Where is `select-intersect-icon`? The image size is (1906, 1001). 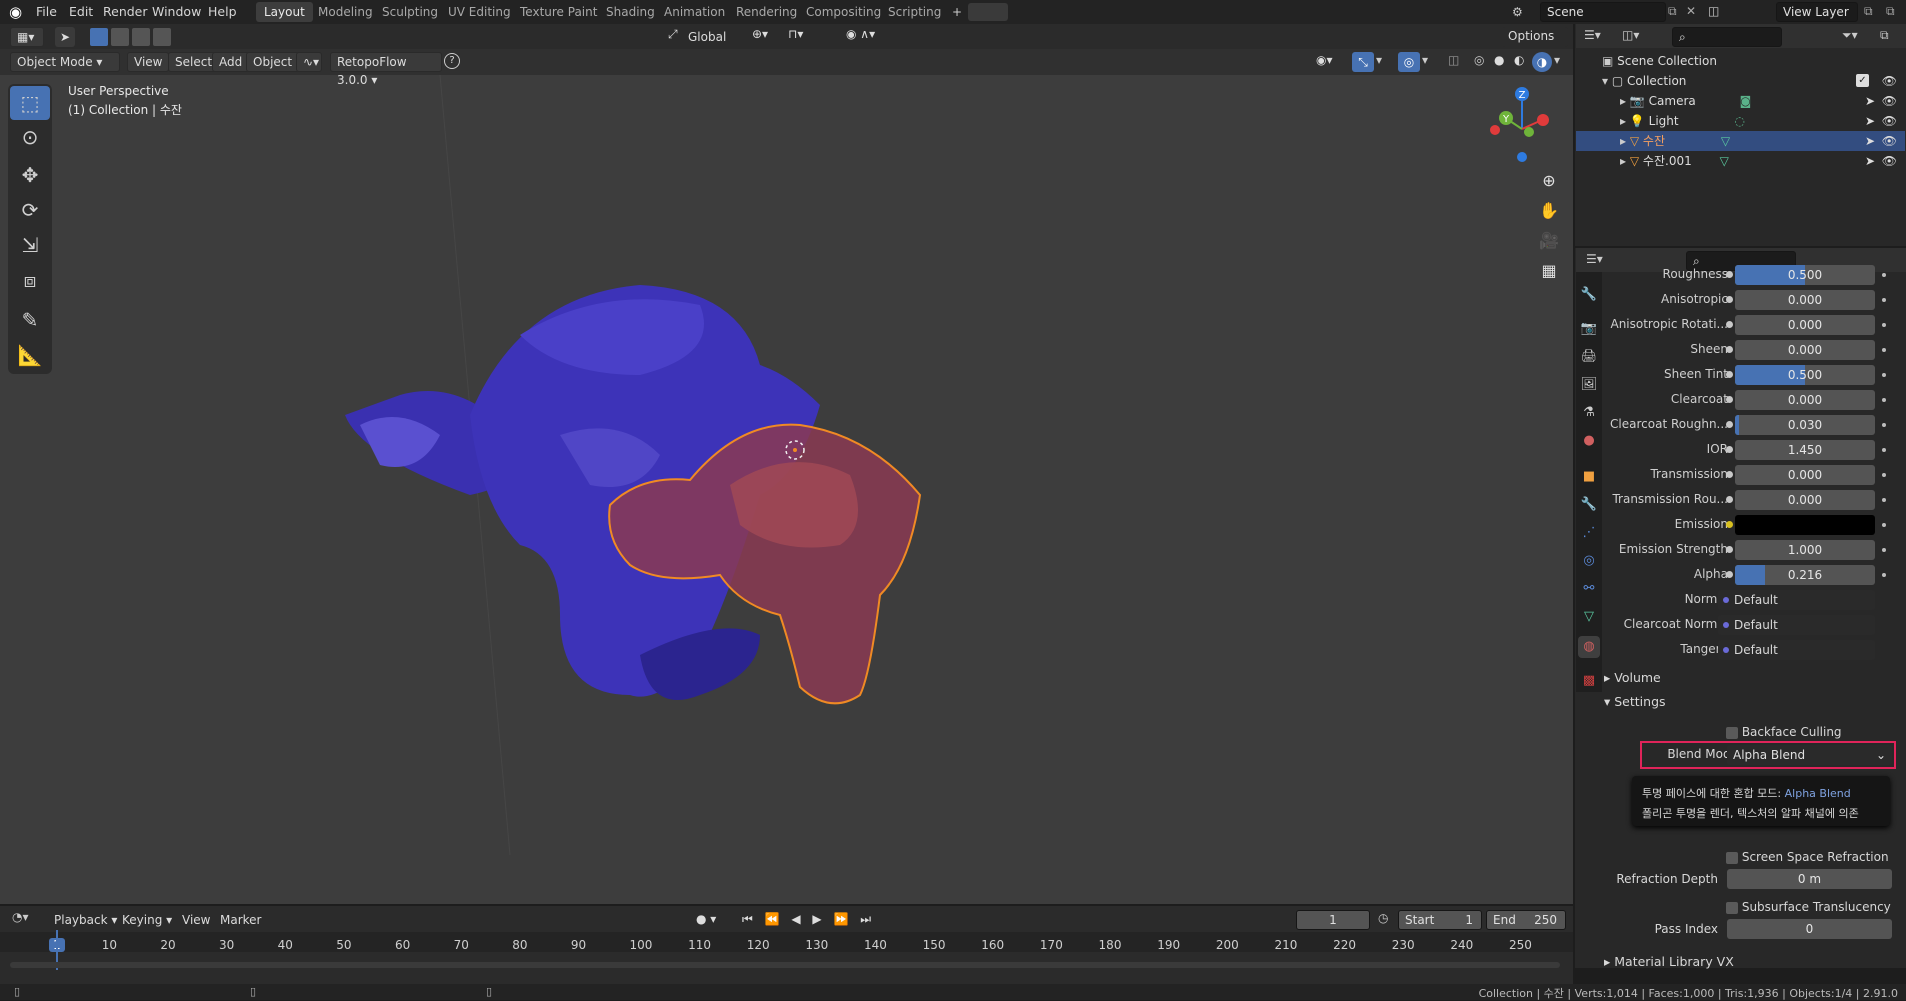 select-intersect-icon is located at coordinates (162, 37).